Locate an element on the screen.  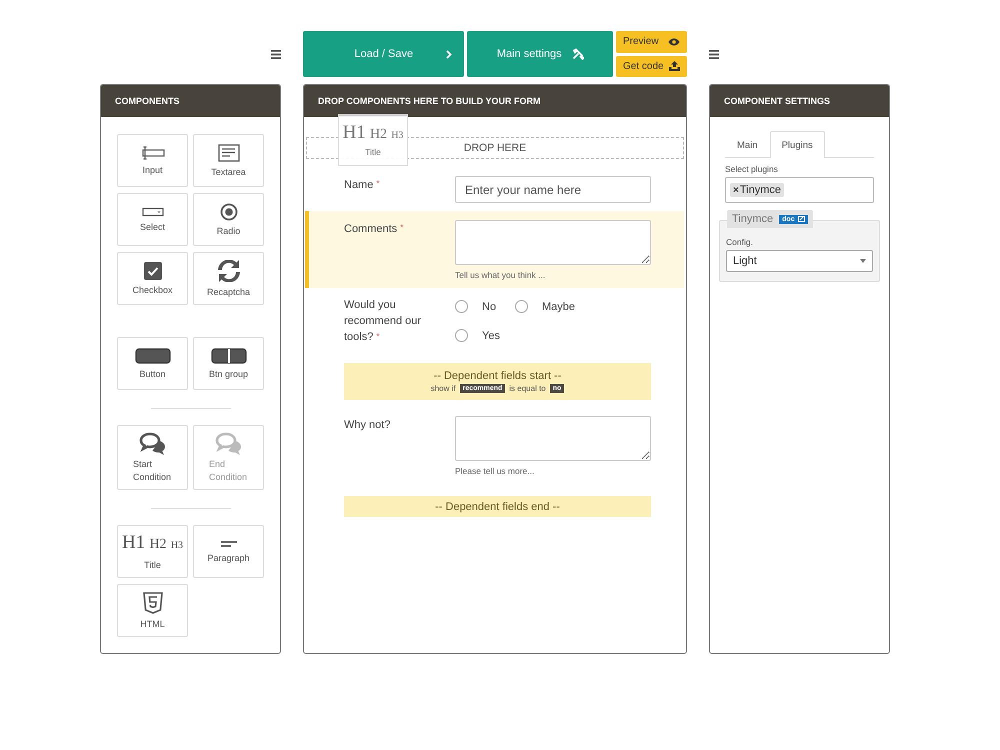
field-label: Why not? is located at coordinates (368, 425).